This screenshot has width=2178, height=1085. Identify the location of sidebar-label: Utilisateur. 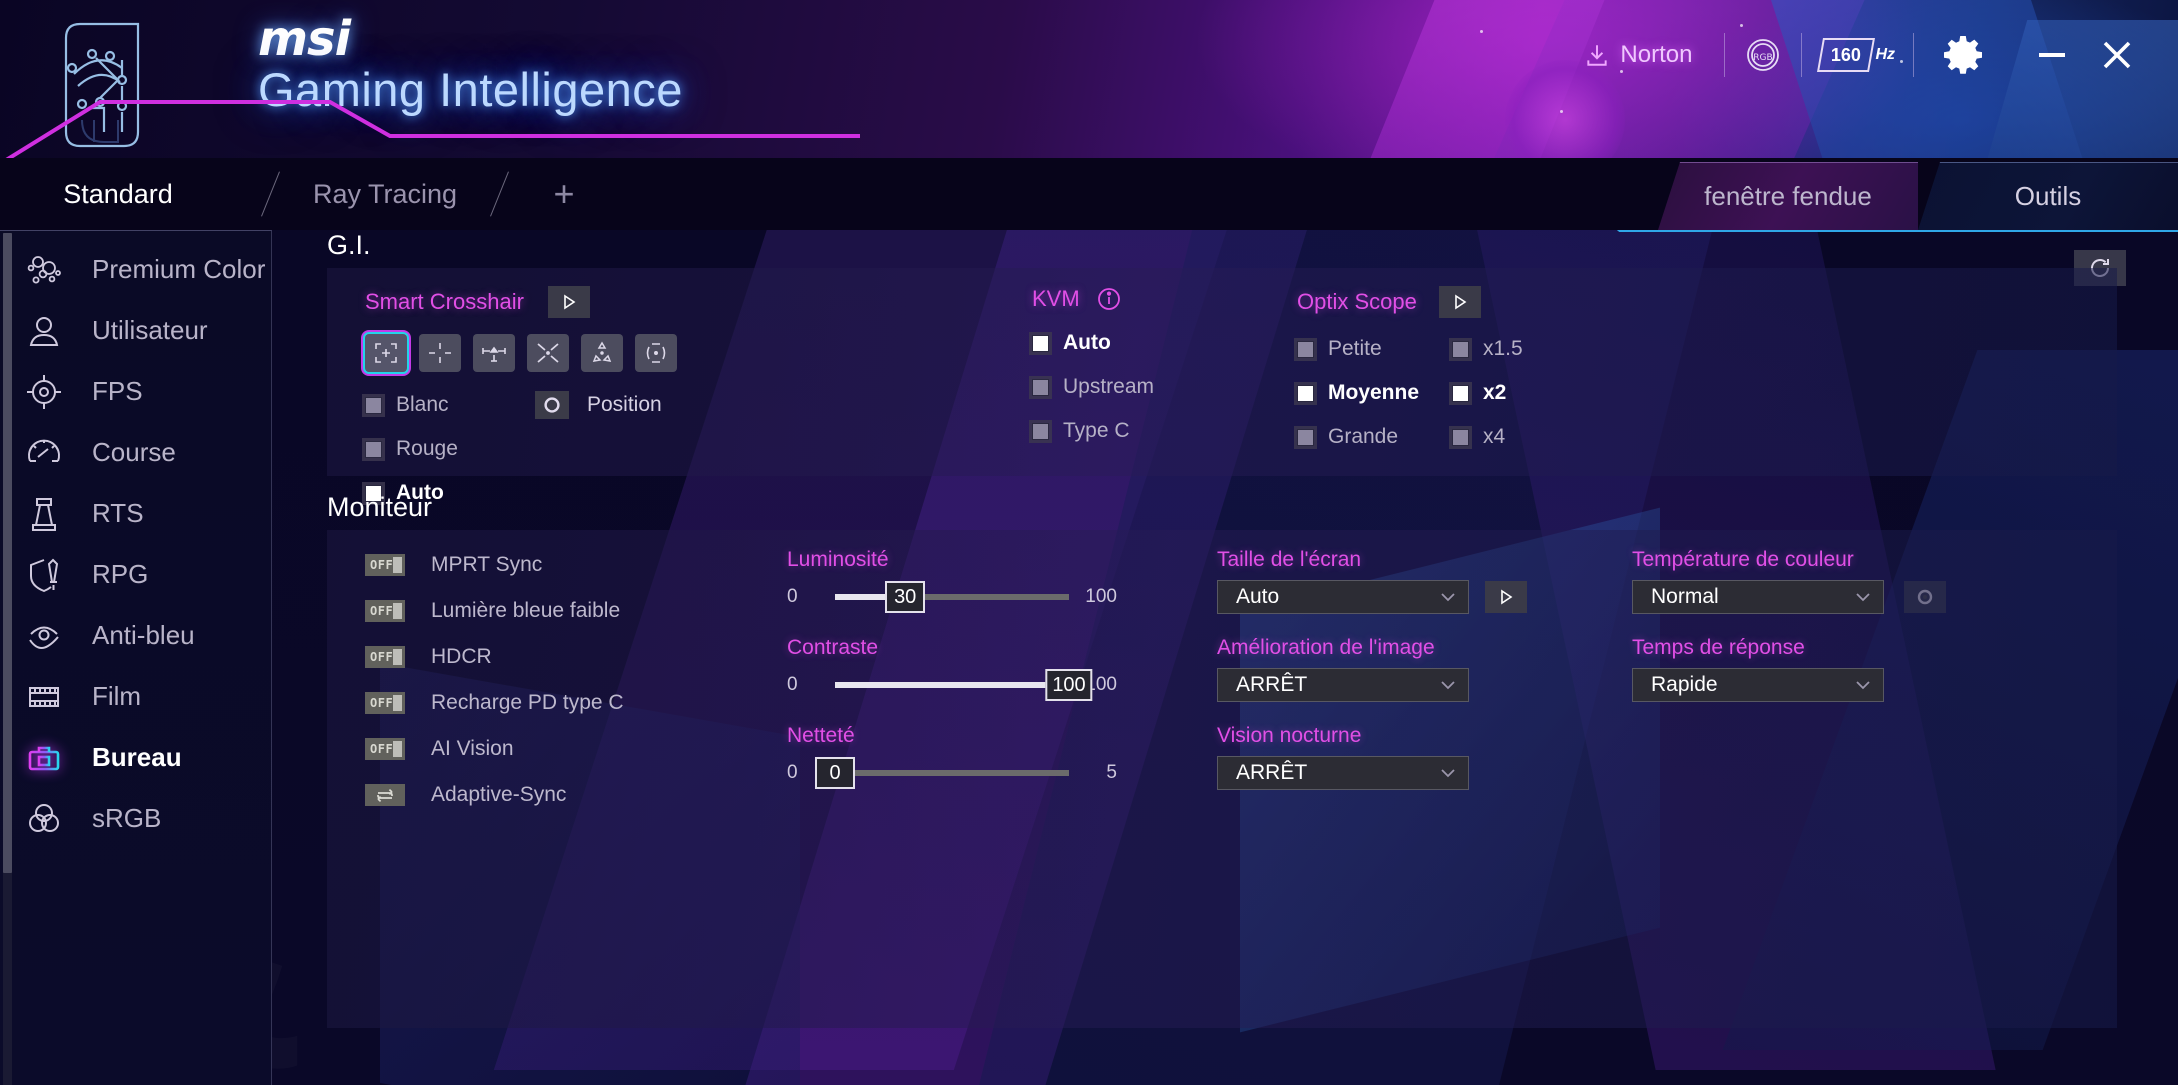
(150, 330).